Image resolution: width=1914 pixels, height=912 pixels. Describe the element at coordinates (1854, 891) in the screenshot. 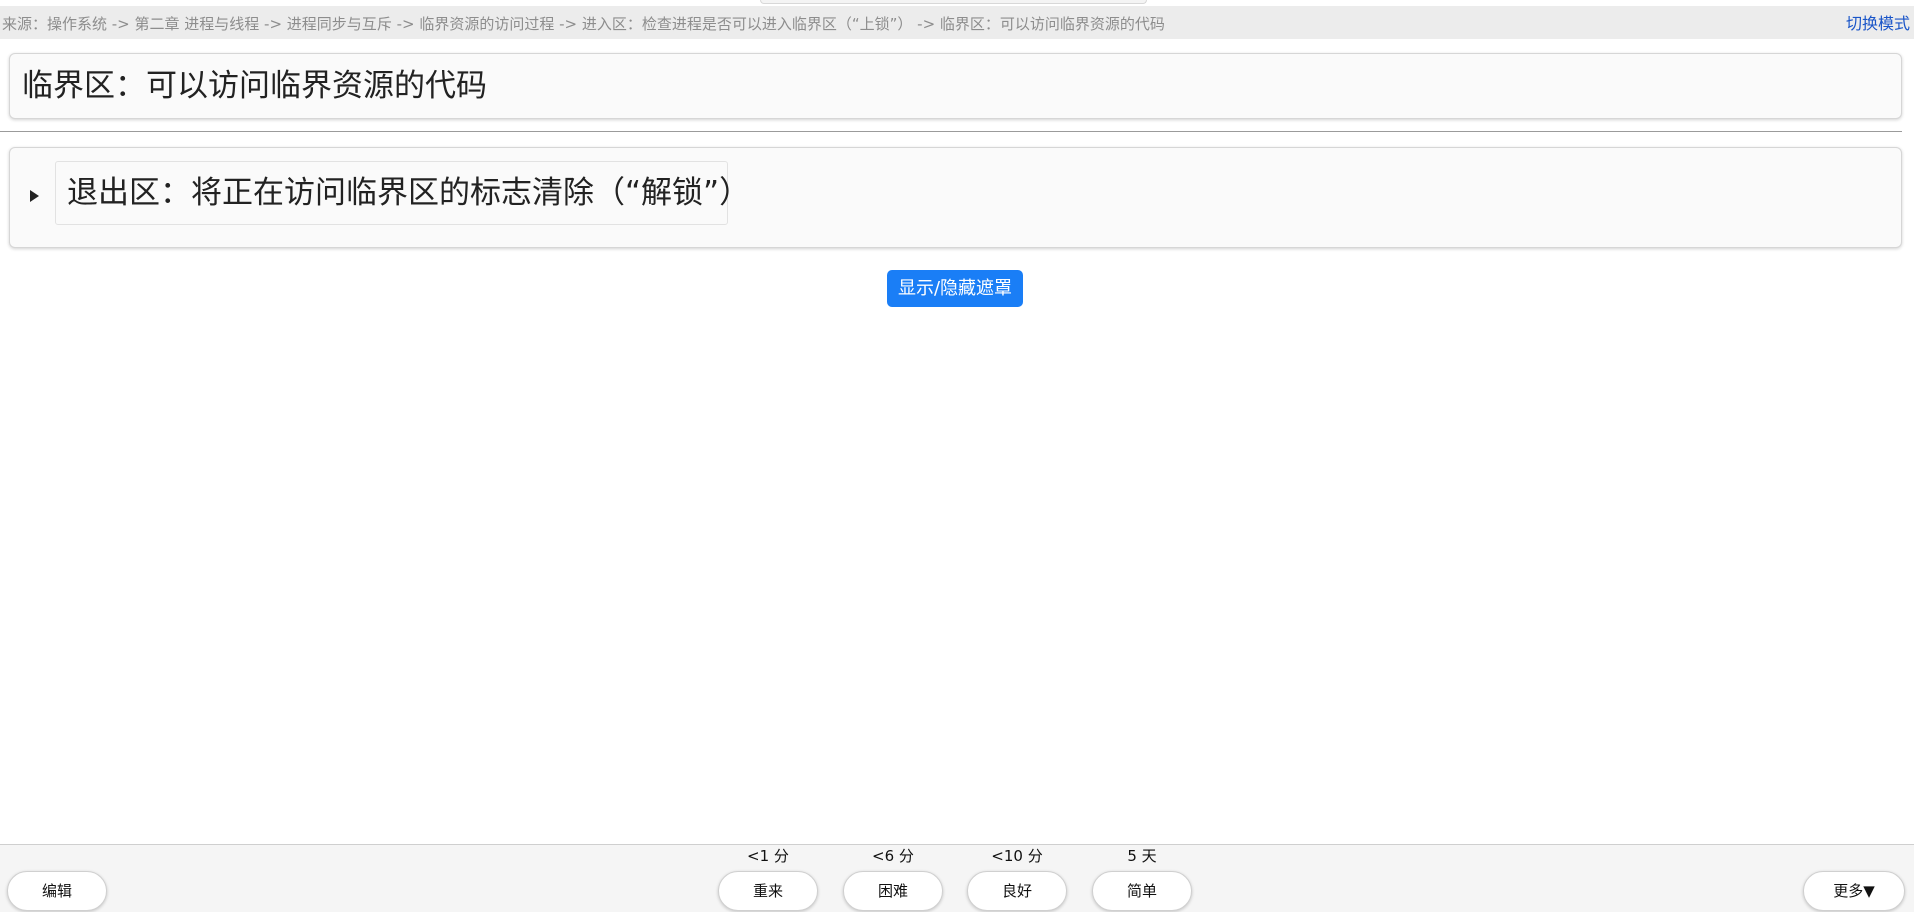

I see `more-button: 更多▼` at that location.